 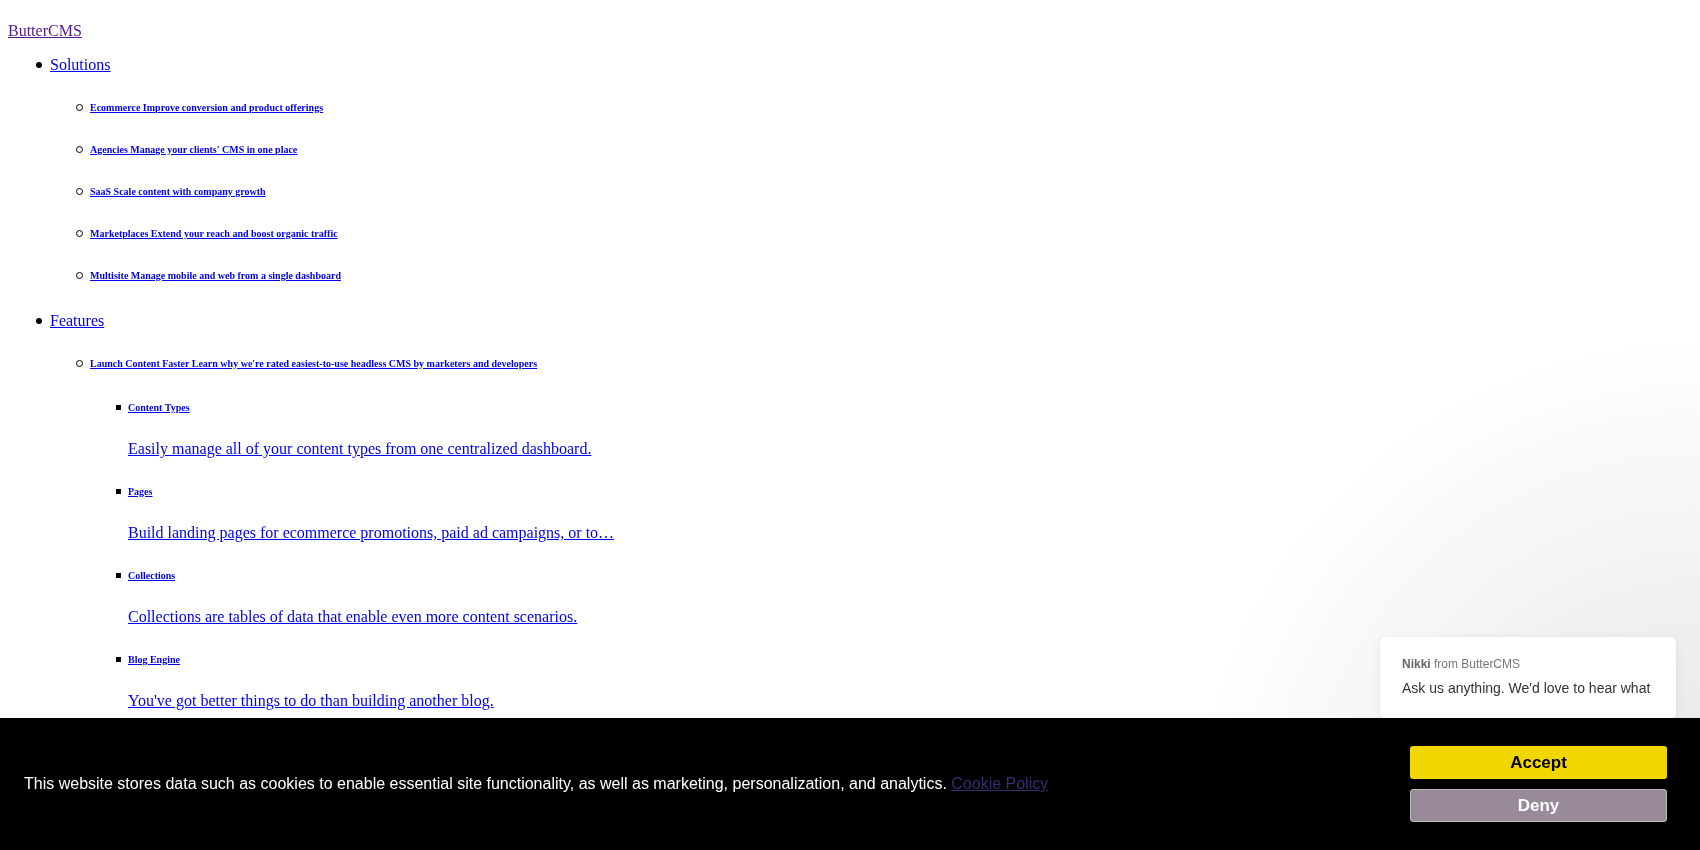 I want to click on nav-link: Collections, so click(x=152, y=575).